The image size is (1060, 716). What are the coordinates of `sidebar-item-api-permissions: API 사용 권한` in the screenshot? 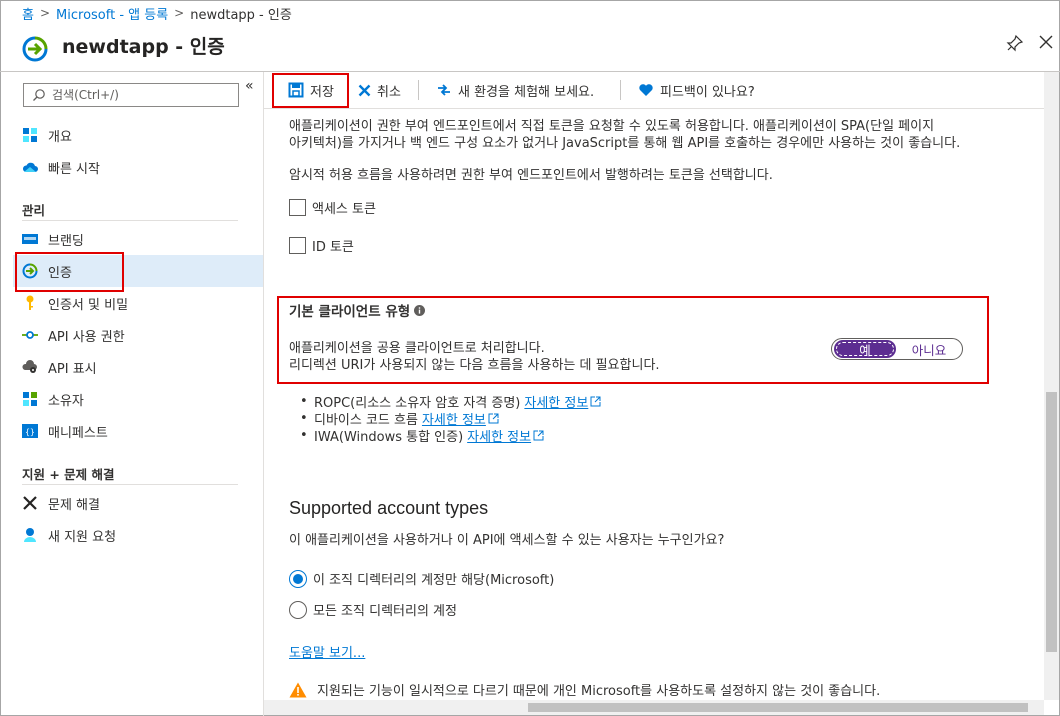 It's located at (138, 335).